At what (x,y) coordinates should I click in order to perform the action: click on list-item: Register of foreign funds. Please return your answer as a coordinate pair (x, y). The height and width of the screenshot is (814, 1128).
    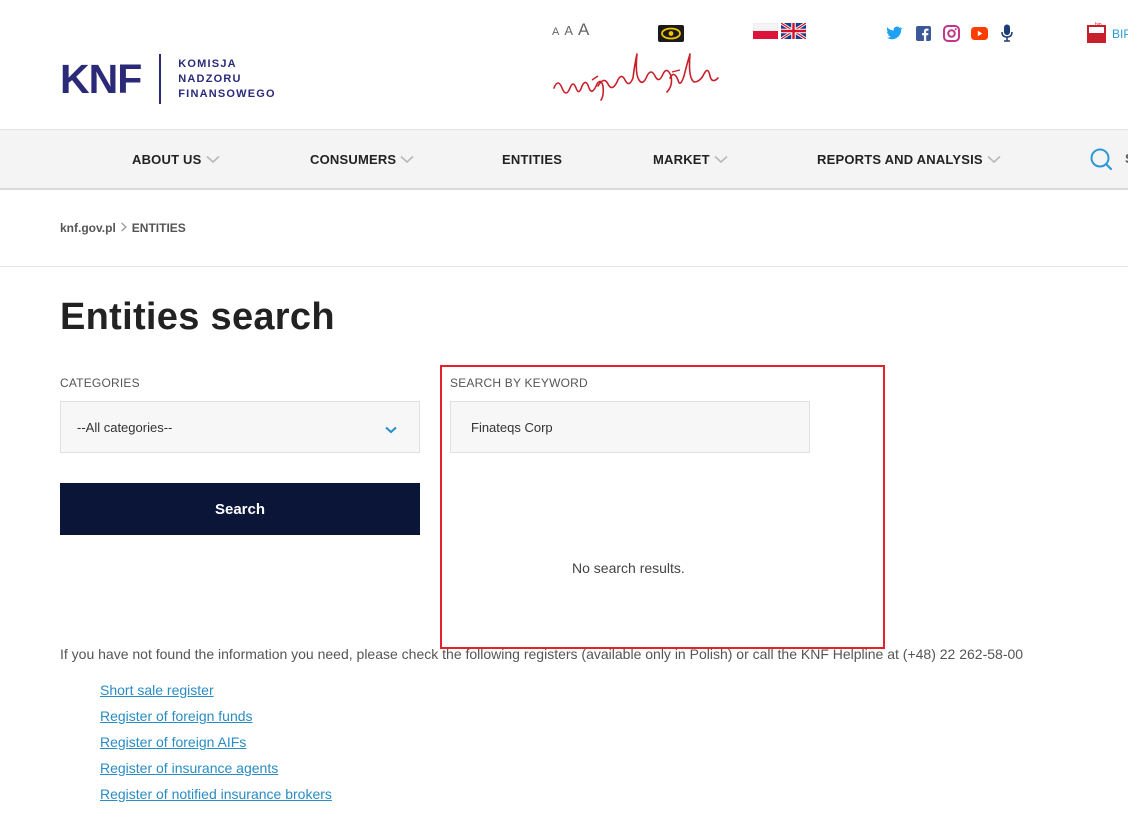
    Looking at the image, I should click on (216, 721).